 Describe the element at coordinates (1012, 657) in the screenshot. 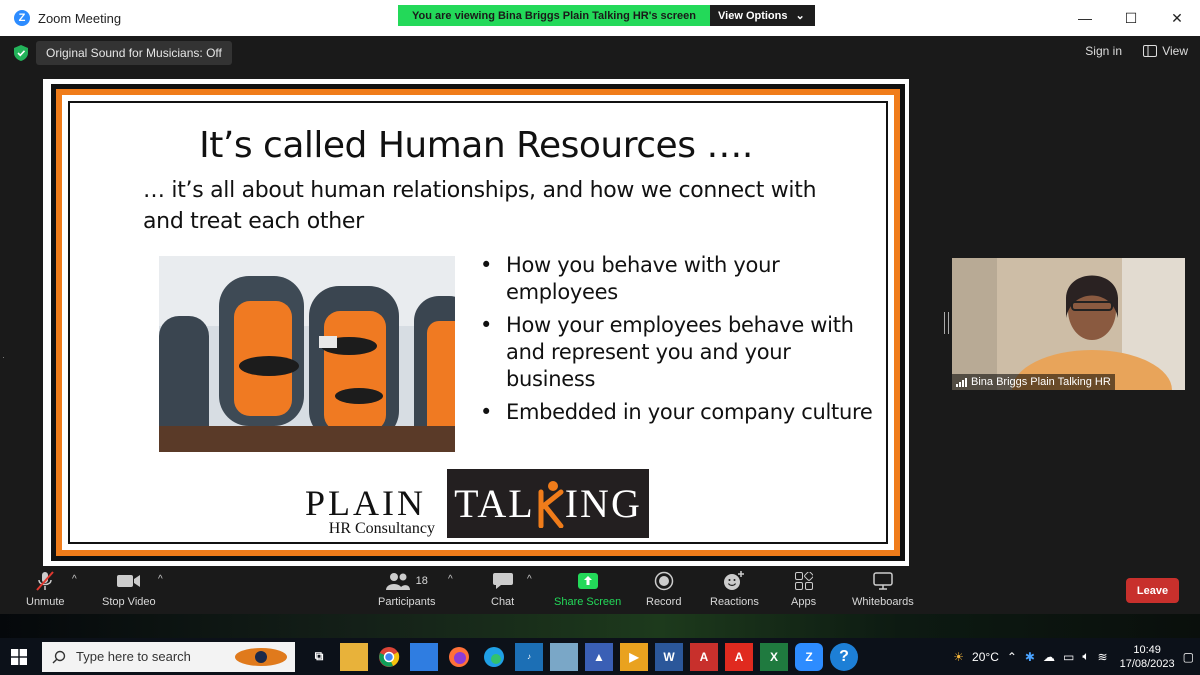

I see `tray-overflow-icon: ⌃` at that location.